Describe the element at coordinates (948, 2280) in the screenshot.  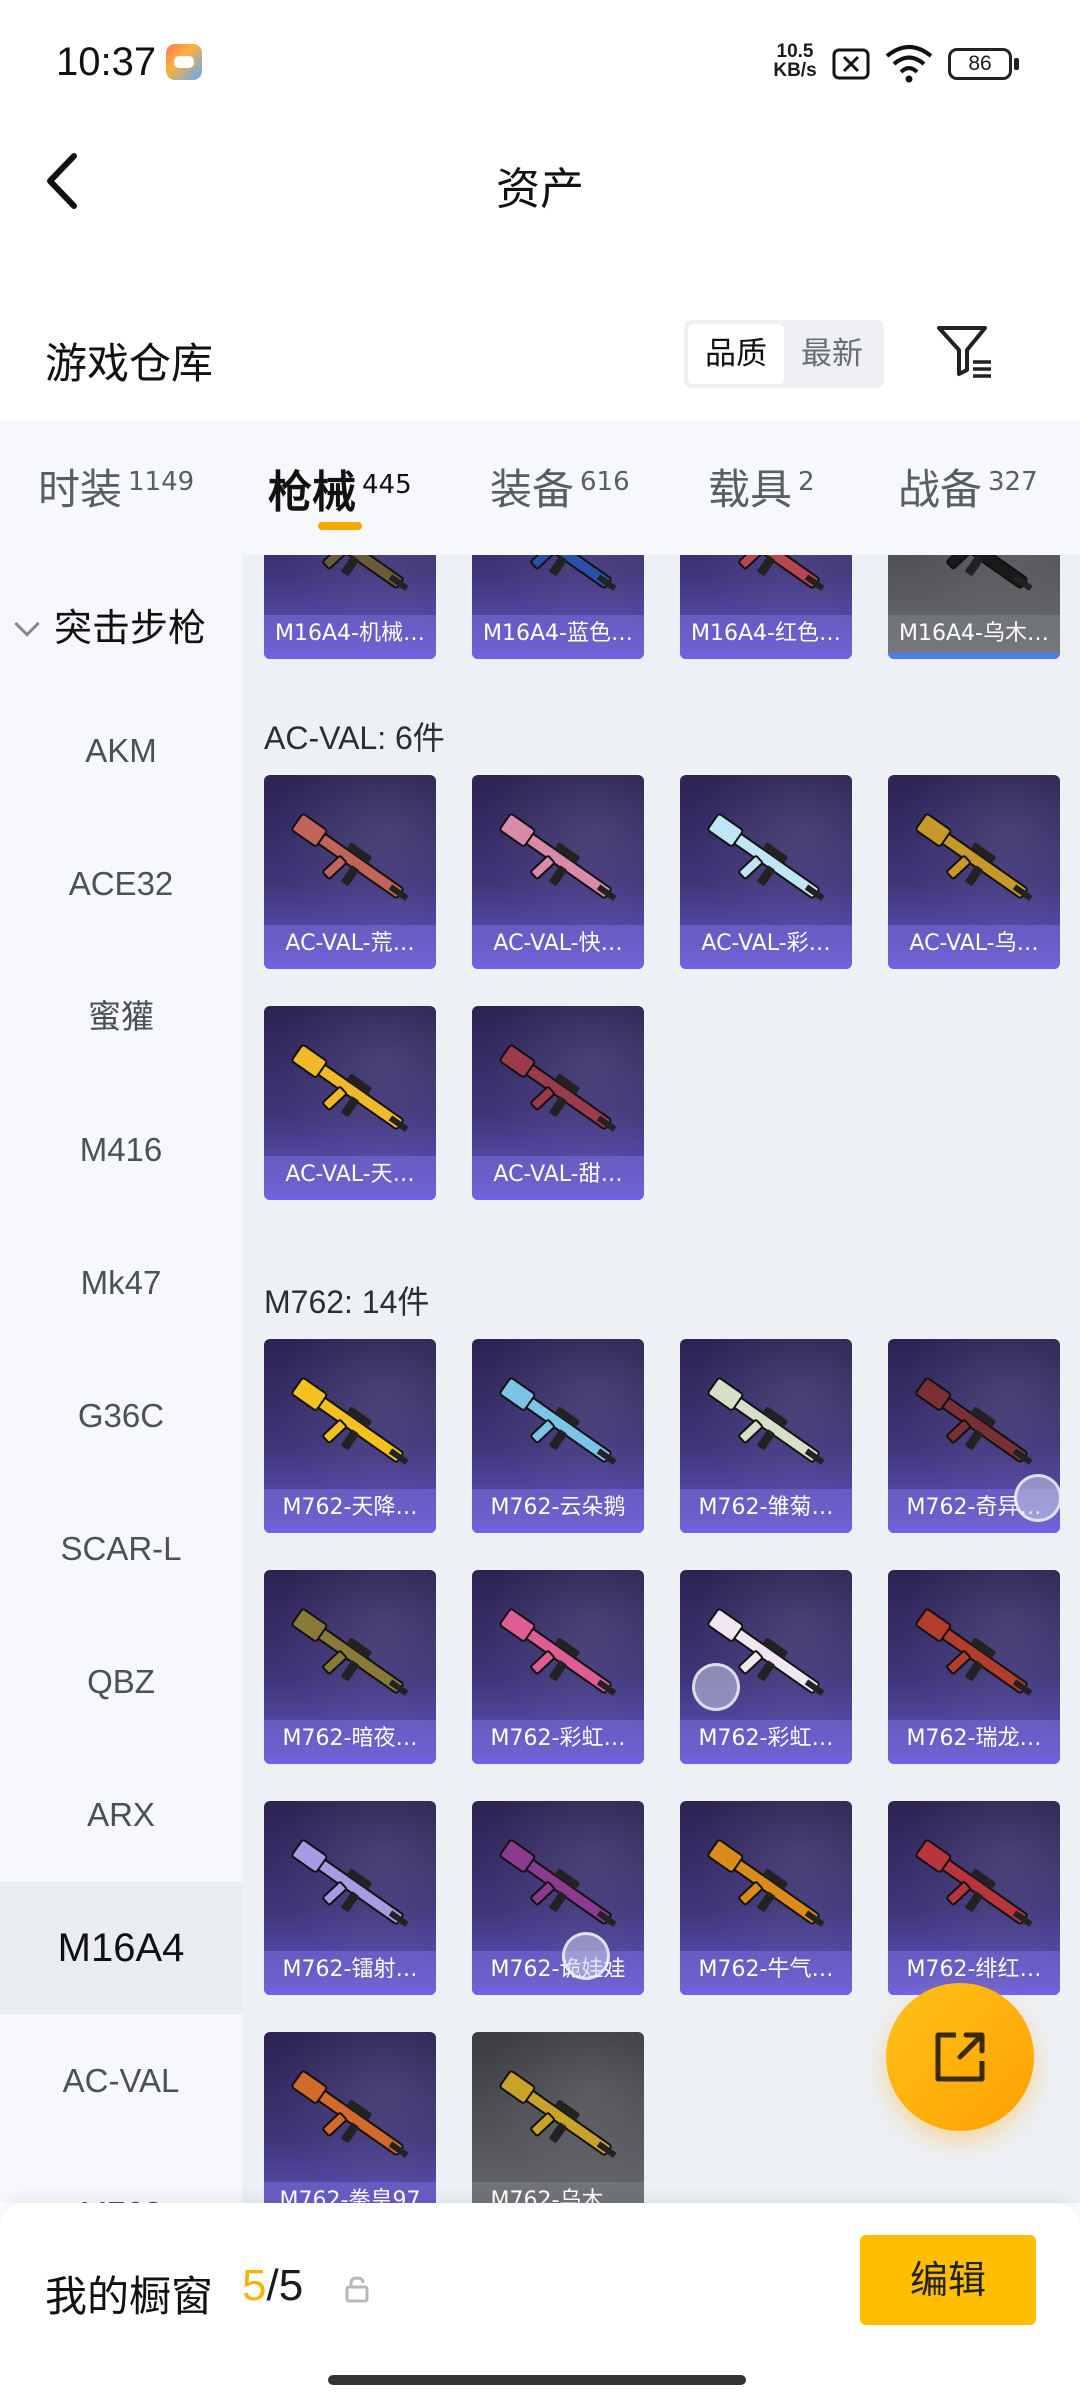
I see `edit-button: 编辑` at that location.